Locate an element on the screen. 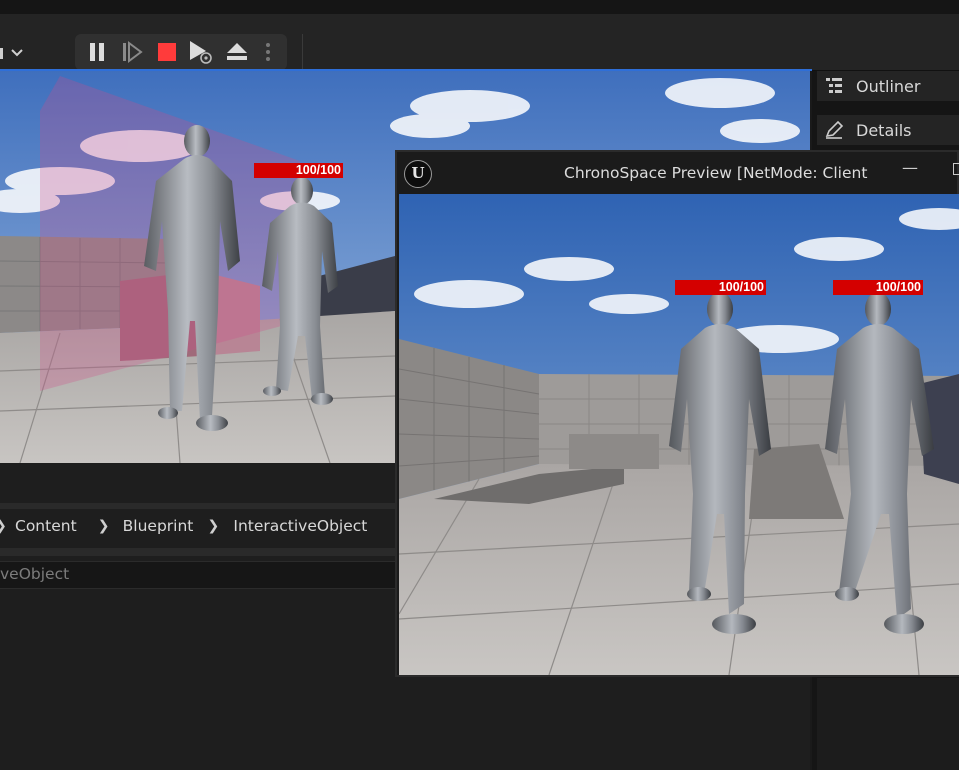 Image resolution: width=959 pixels, height=770 pixels. pause-icon is located at coordinates (97, 52).